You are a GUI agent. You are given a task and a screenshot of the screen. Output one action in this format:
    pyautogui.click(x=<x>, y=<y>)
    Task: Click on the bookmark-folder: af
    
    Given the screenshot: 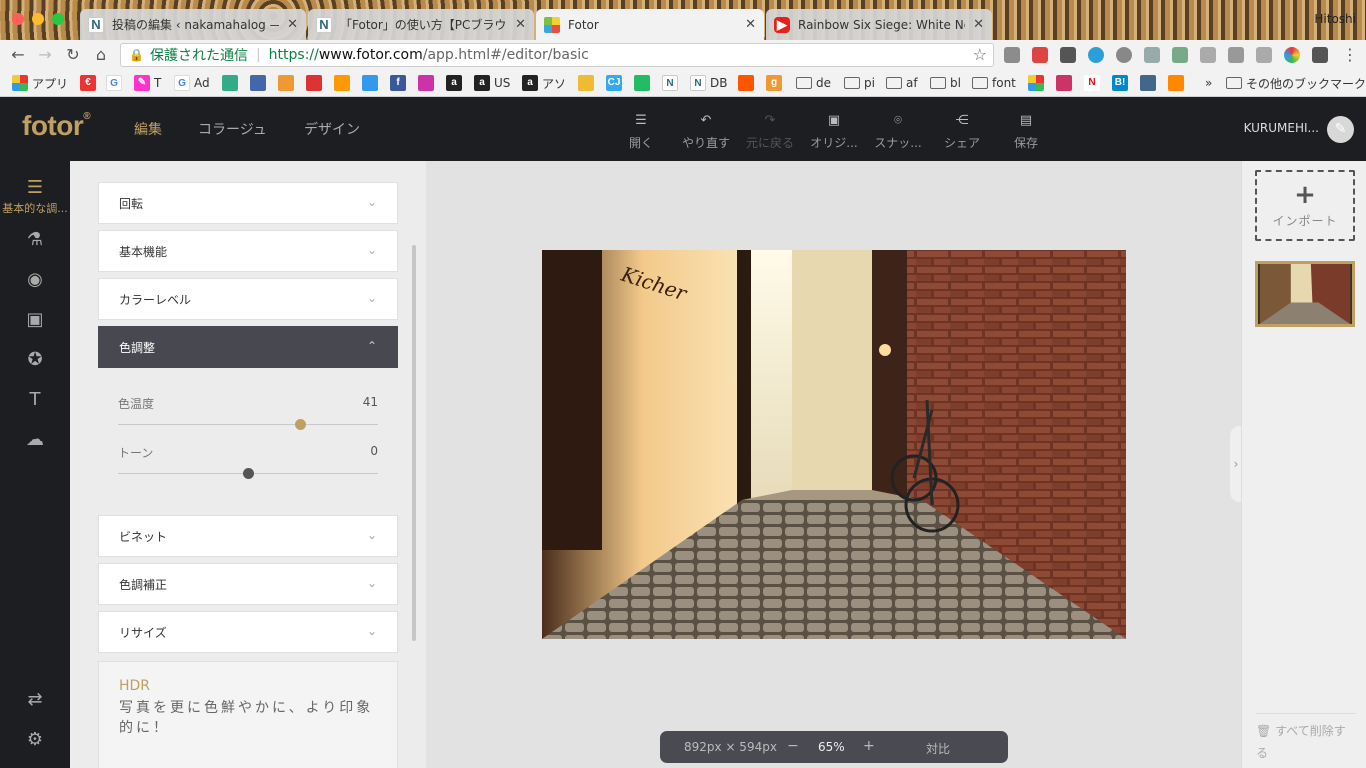 What is the action you would take?
    pyautogui.click(x=902, y=83)
    